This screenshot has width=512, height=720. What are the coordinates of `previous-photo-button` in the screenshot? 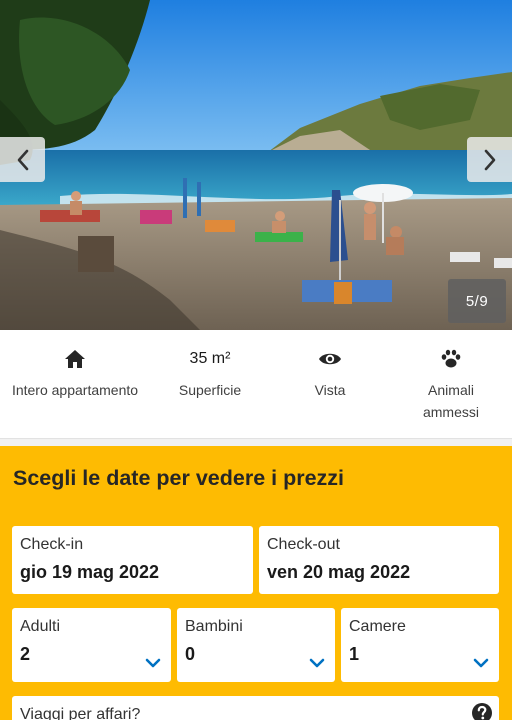 It's located at (22, 159).